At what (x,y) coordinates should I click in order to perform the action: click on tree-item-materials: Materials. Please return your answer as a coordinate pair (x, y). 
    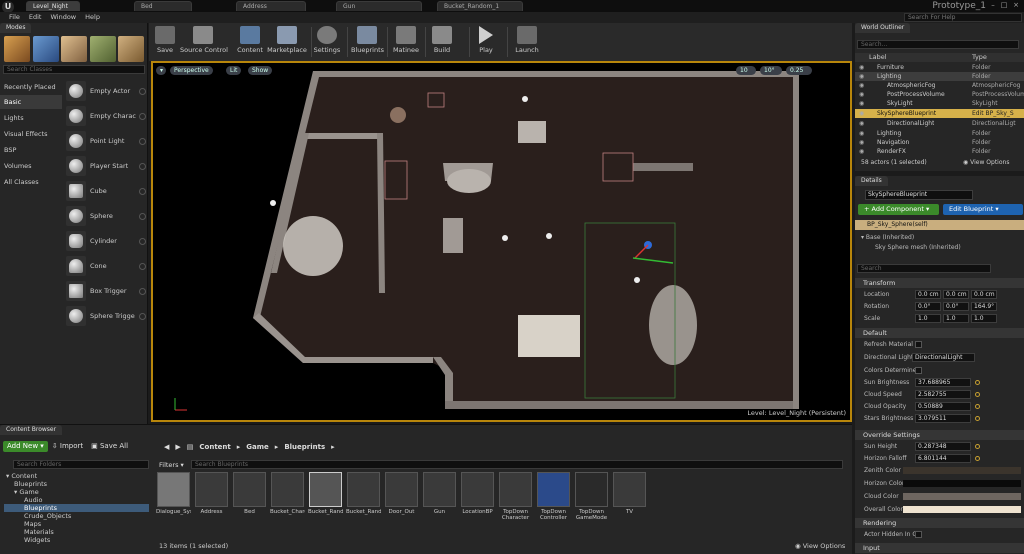
    Looking at the image, I should click on (76, 532).